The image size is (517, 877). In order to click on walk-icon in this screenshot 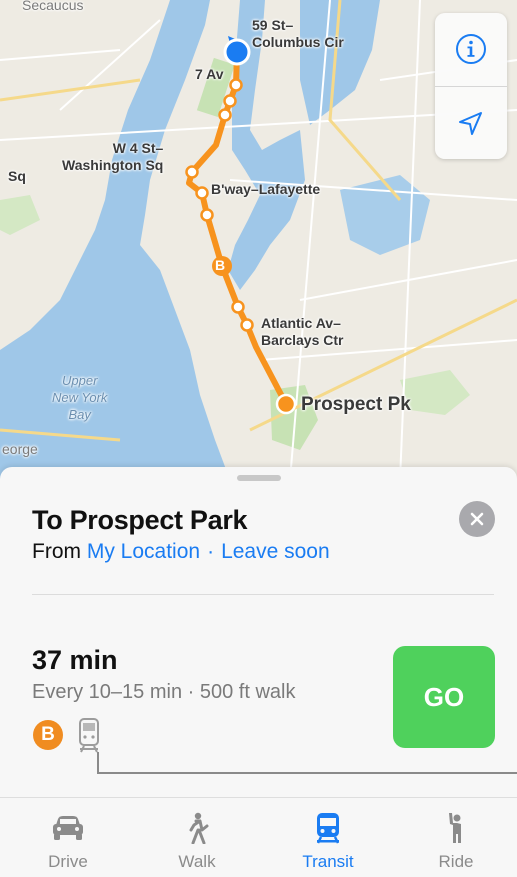, I will do `click(197, 828)`.